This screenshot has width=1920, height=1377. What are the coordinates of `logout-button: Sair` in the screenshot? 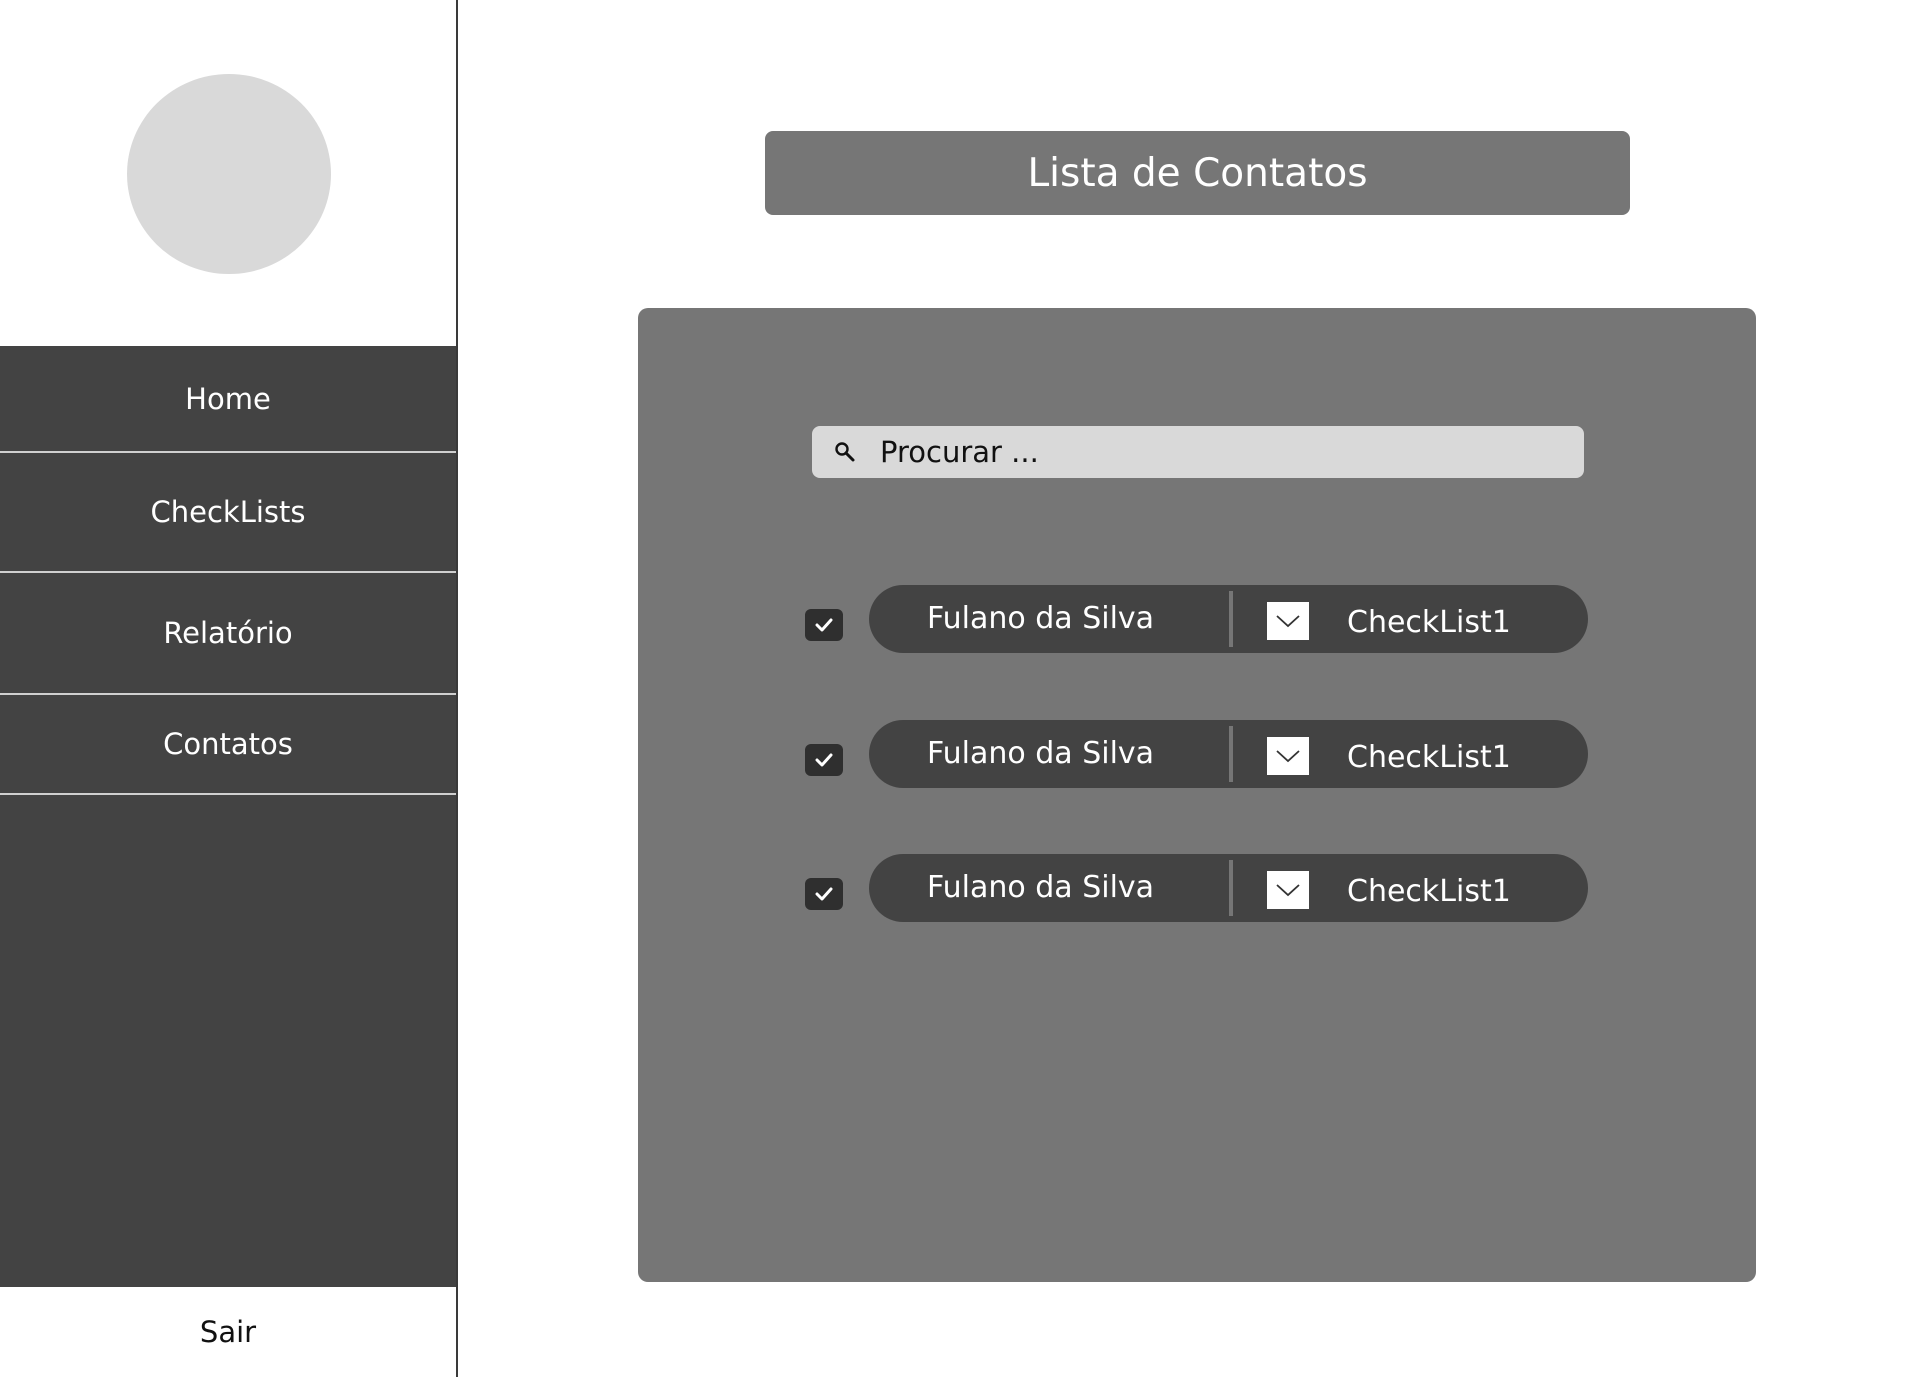 It's located at (228, 1332).